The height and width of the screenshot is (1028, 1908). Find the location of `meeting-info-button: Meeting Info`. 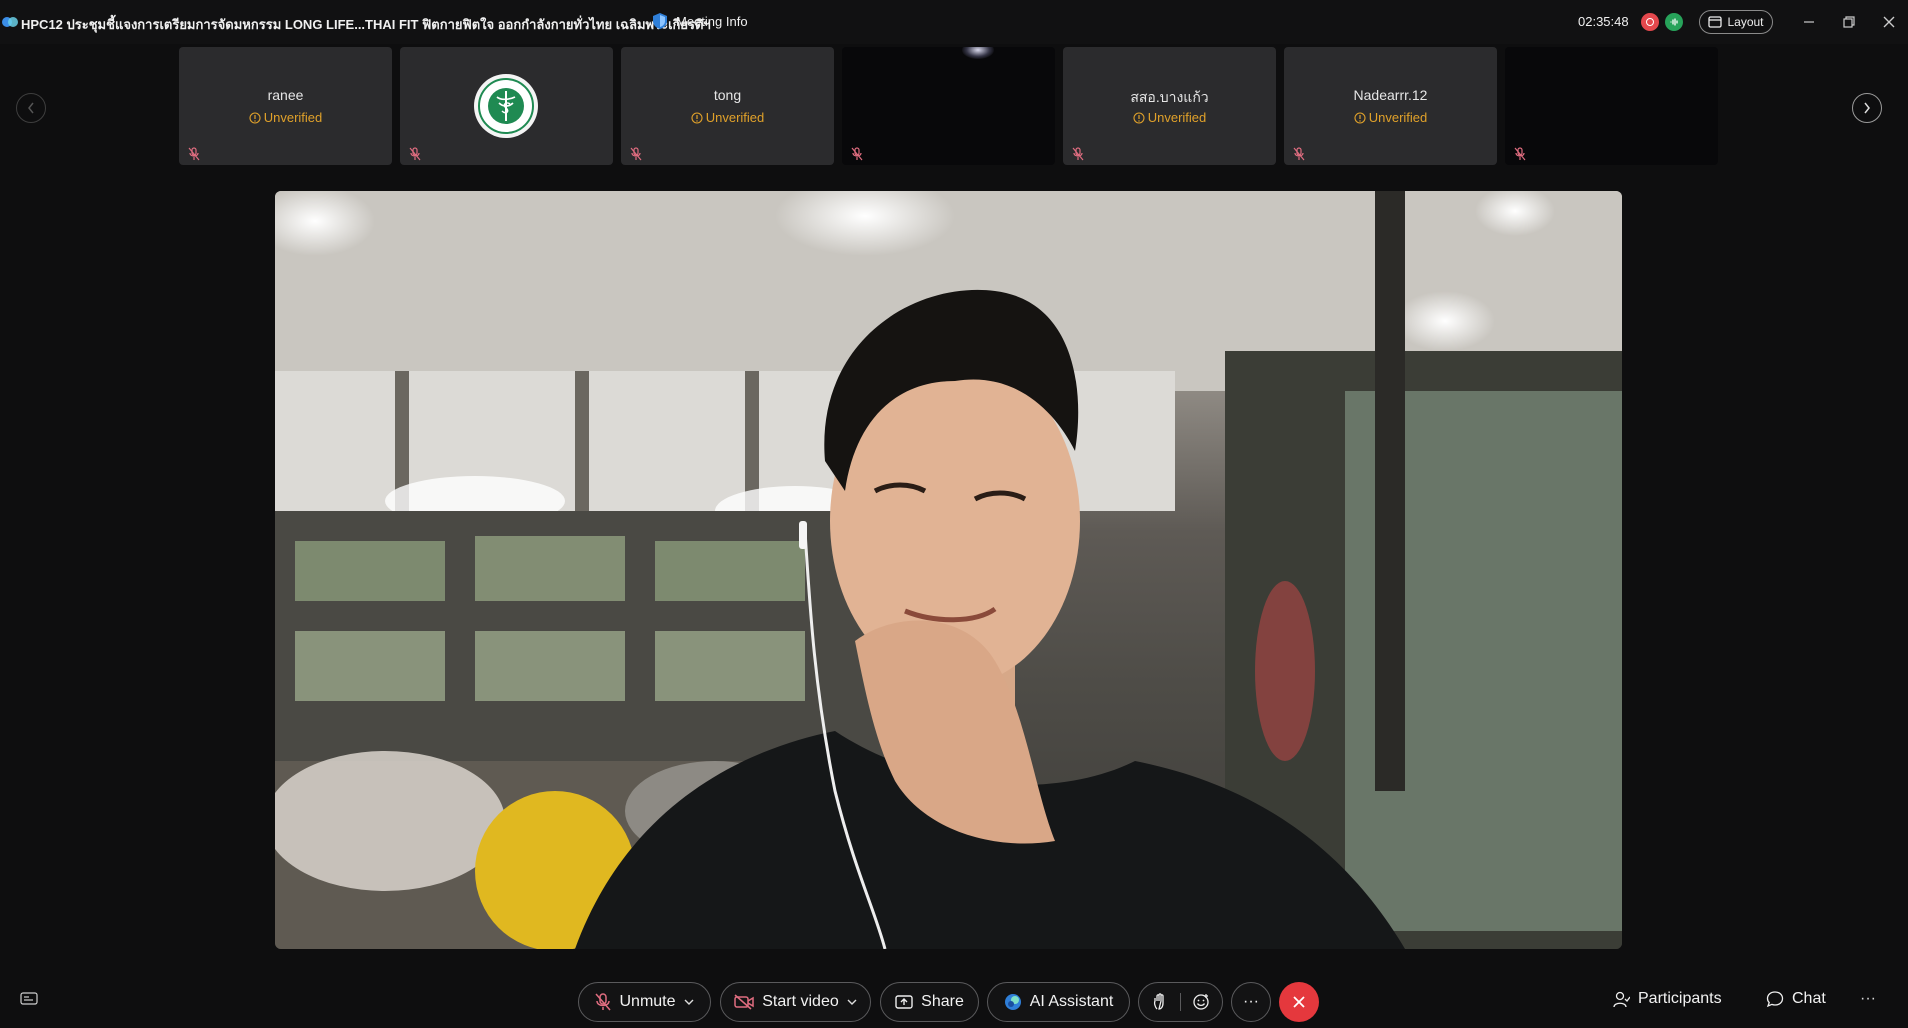

meeting-info-button: Meeting Info is located at coordinates (700, 21).